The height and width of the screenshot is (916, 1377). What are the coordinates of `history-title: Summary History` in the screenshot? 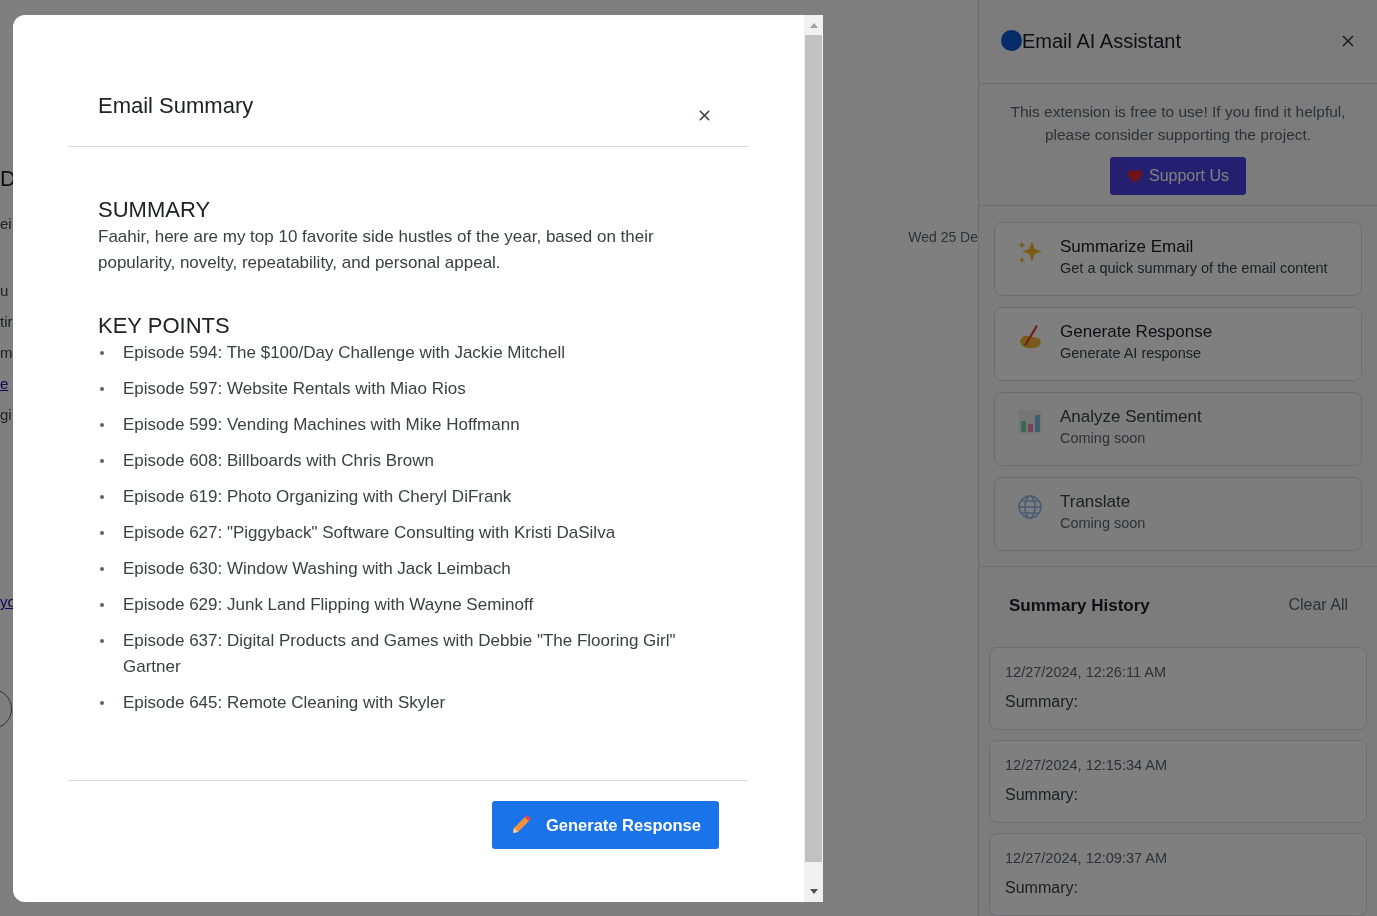 It's located at (1079, 605).